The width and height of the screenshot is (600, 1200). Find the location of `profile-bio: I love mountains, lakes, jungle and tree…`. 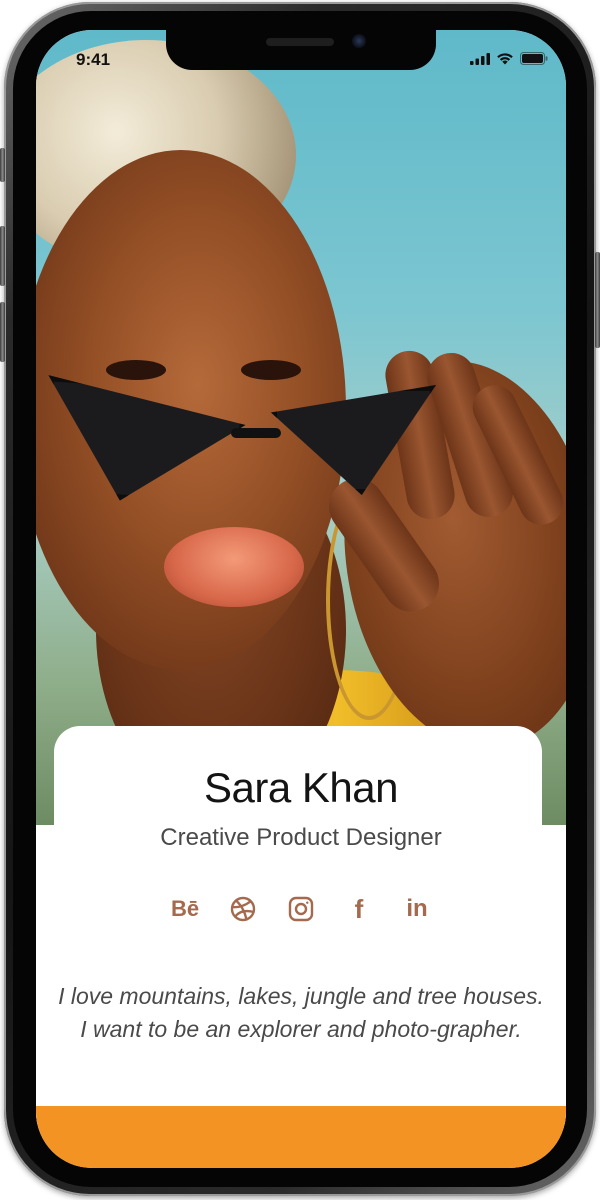

profile-bio: I love mountains, lakes, jungle and tree… is located at coordinates (301, 1012).